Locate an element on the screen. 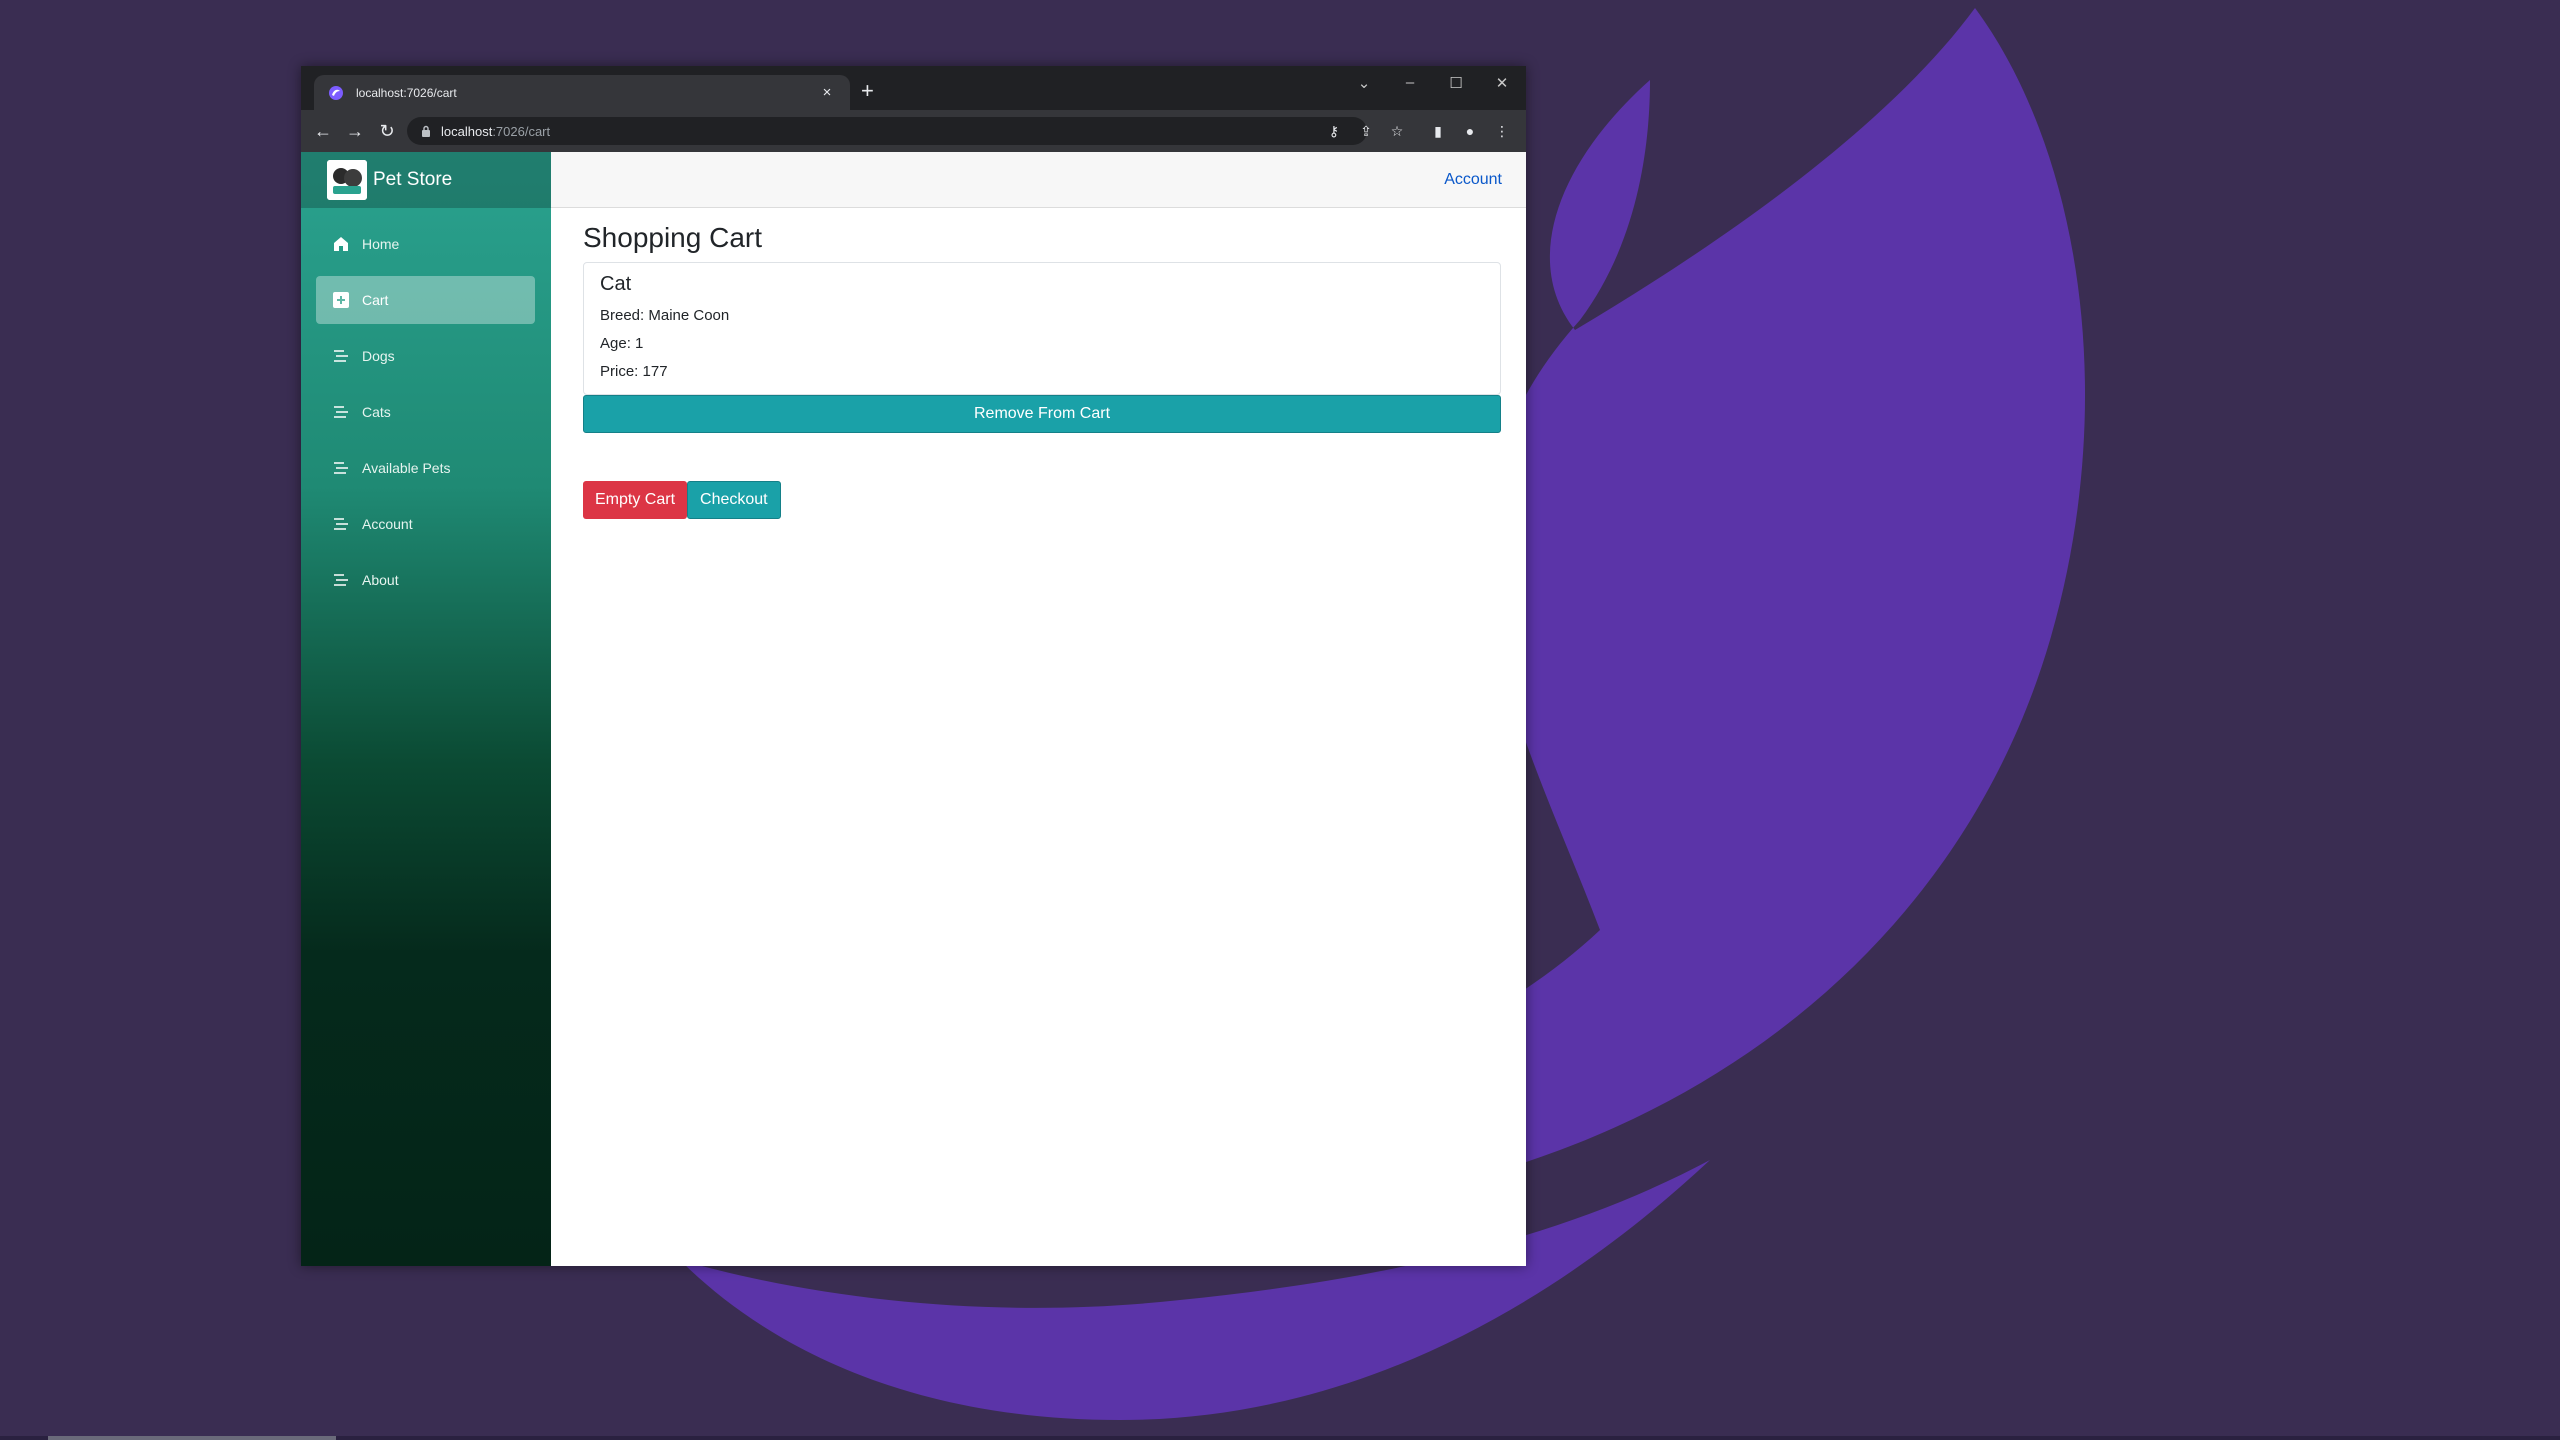 This screenshot has width=2560, height=1440. account-link: Account is located at coordinates (1473, 180).